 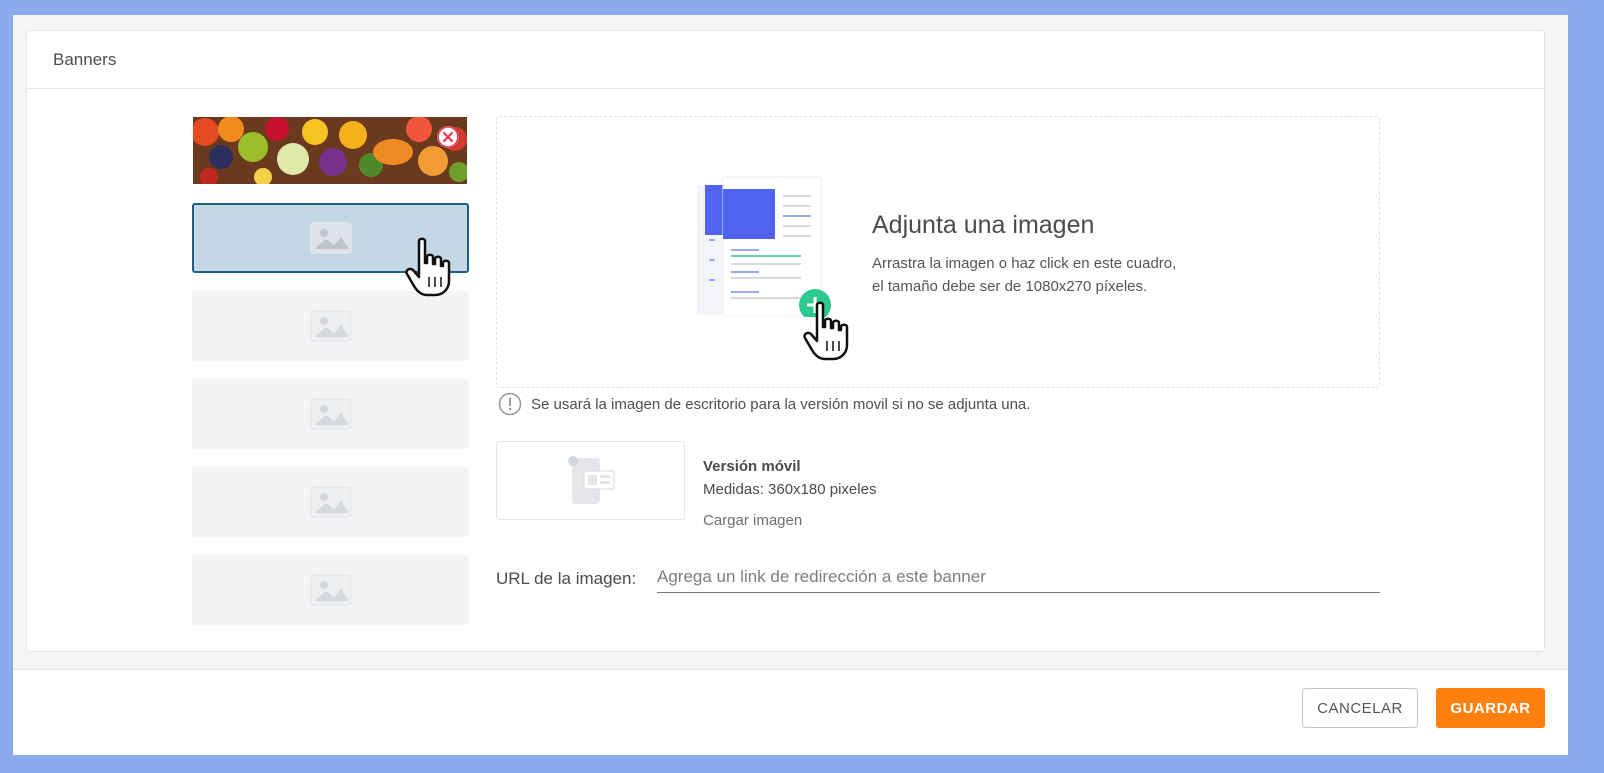 What do you see at coordinates (510, 404) in the screenshot?
I see `info-icon` at bounding box center [510, 404].